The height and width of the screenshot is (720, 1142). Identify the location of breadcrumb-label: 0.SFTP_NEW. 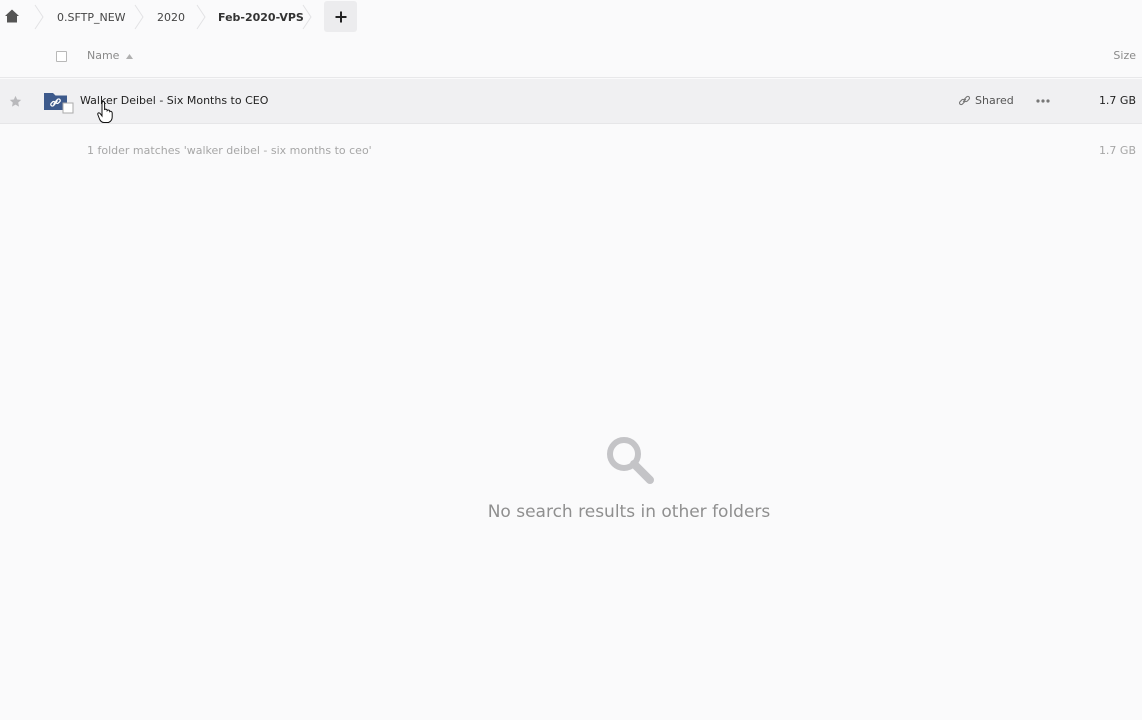
(91, 17).